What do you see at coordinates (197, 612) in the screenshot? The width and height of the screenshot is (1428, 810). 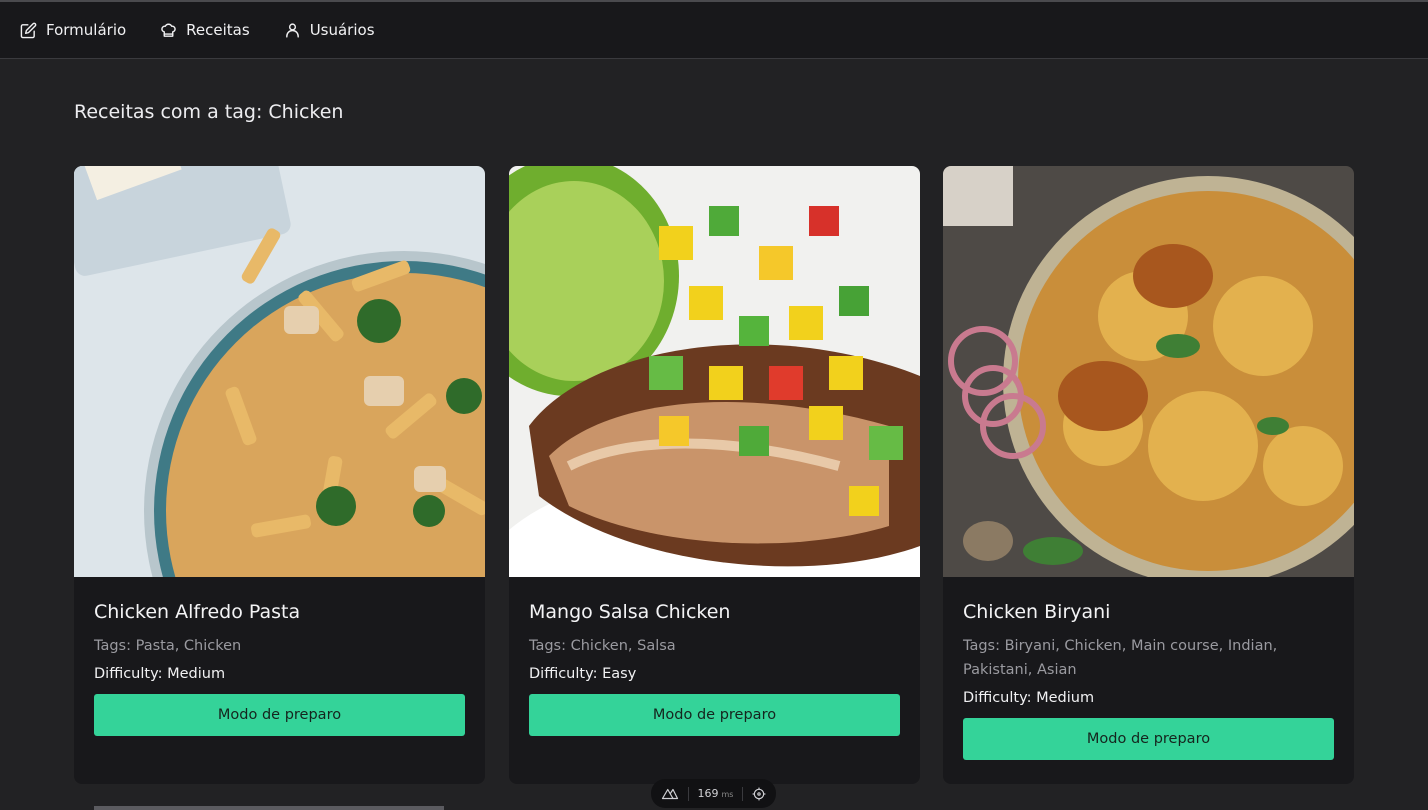 I see `recipe-title: Chicken Alfredo Pasta` at bounding box center [197, 612].